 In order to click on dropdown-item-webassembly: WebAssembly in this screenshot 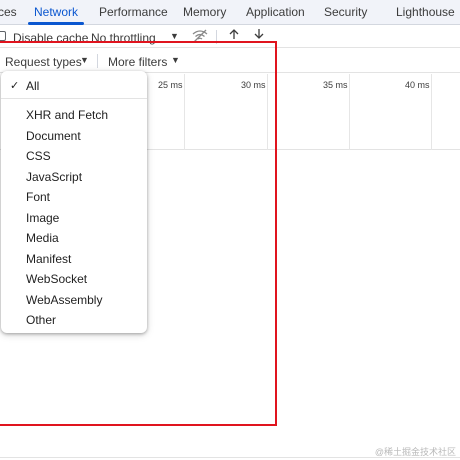, I will do `click(74, 300)`.